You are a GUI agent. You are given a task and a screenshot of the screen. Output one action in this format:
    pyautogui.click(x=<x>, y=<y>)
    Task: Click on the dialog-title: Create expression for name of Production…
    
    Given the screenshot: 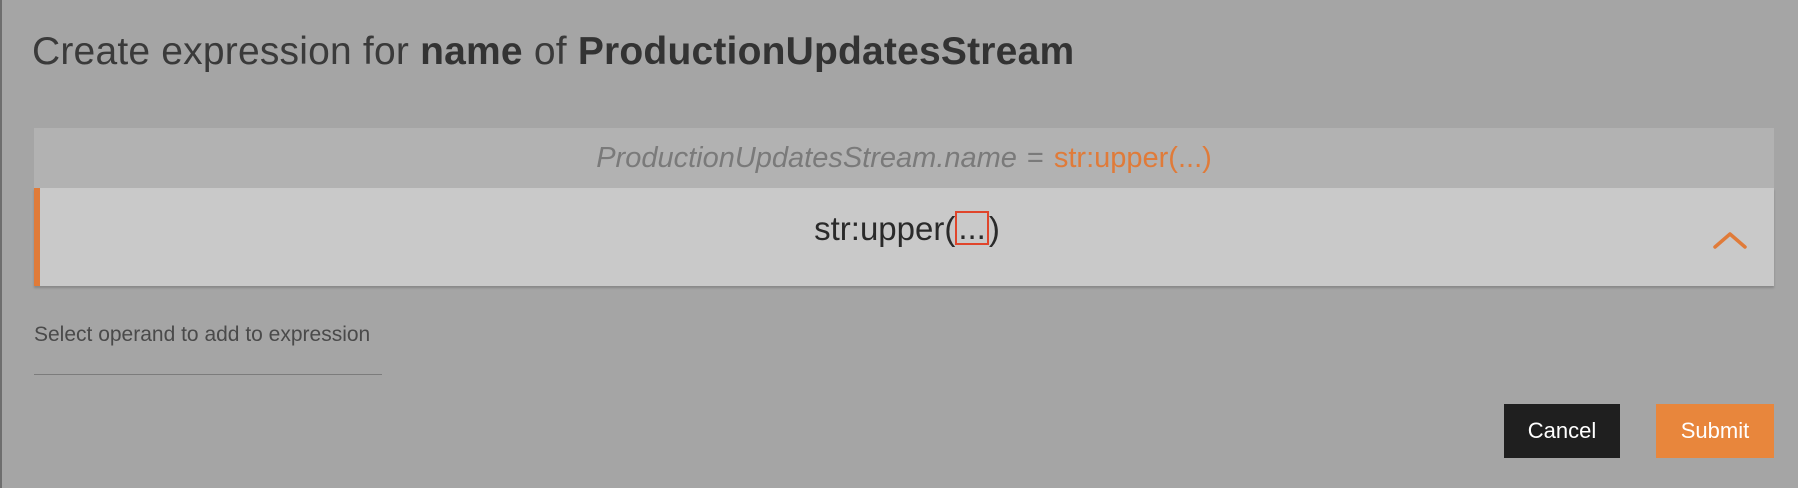 What is the action you would take?
    pyautogui.click(x=553, y=52)
    